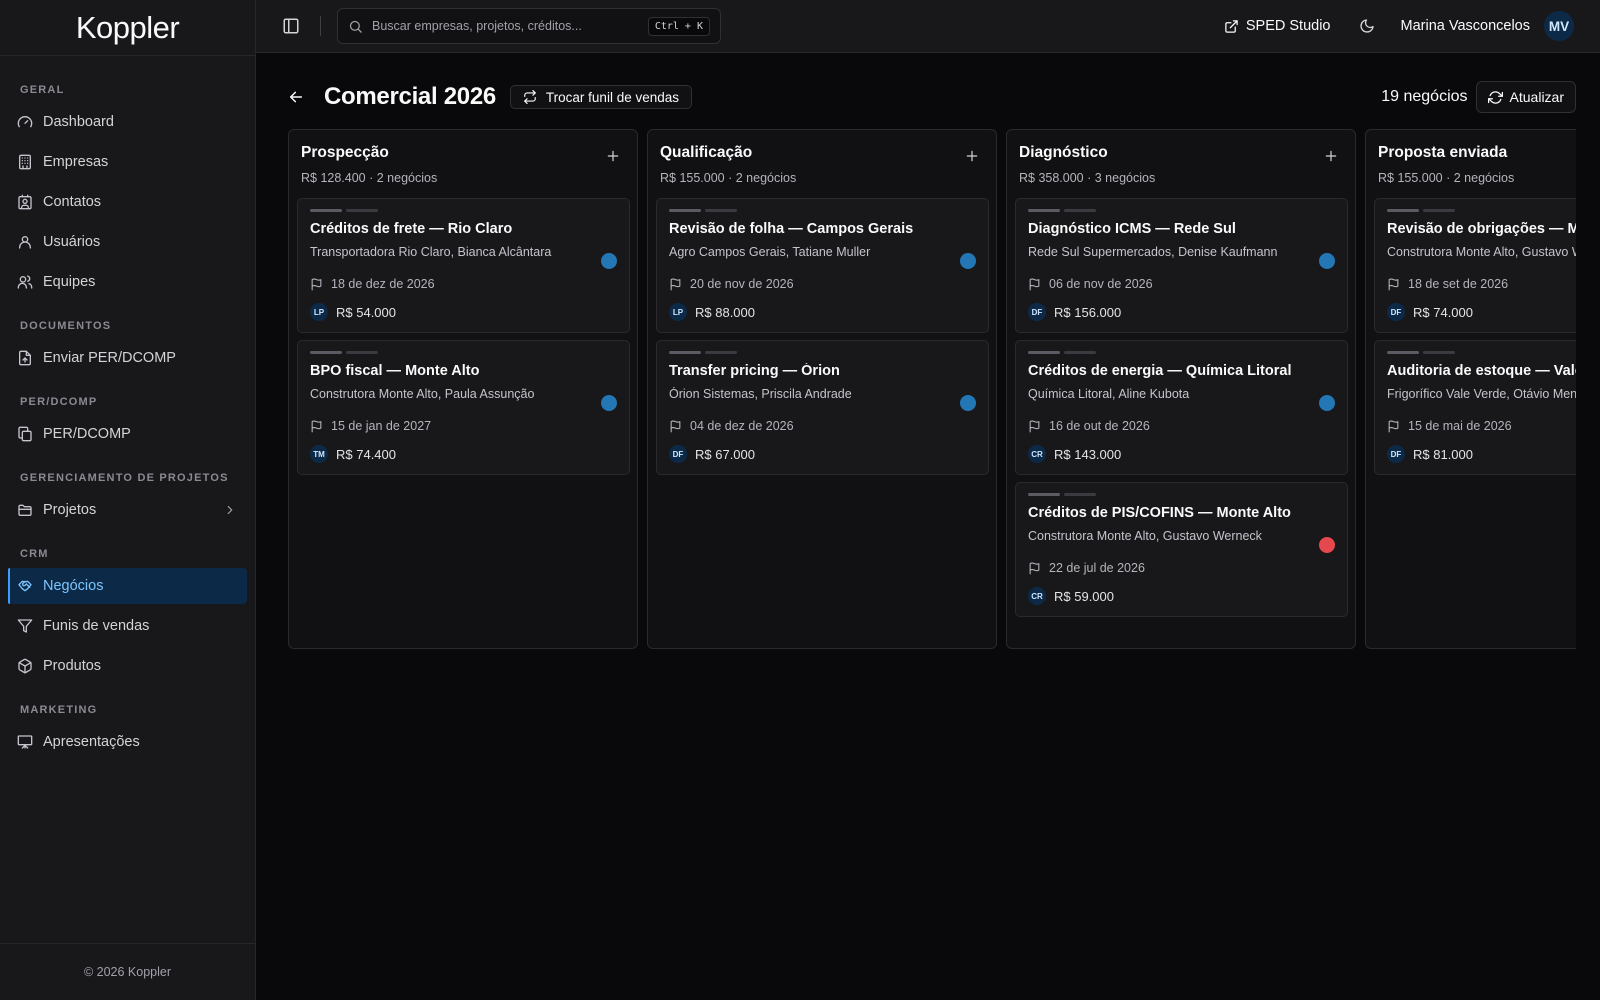 Image resolution: width=1600 pixels, height=1000 pixels. Describe the element at coordinates (25, 434) in the screenshot. I see `files-icon` at that location.